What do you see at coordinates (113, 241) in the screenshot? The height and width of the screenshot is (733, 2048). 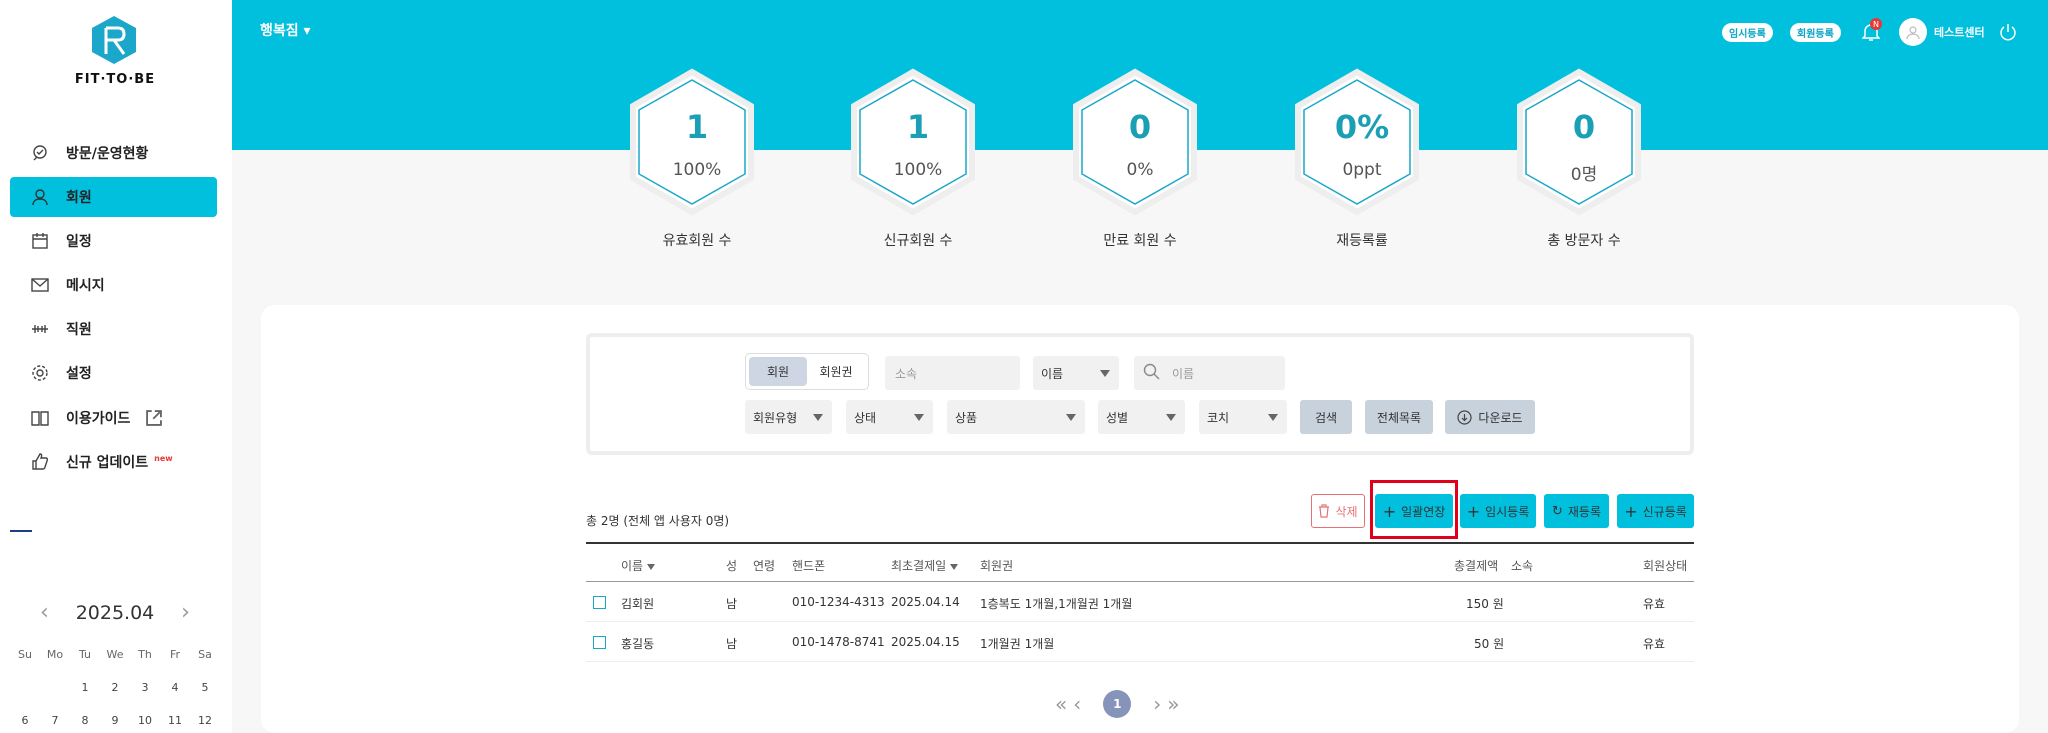 I see `sidebar-item-schedule: 일정` at bounding box center [113, 241].